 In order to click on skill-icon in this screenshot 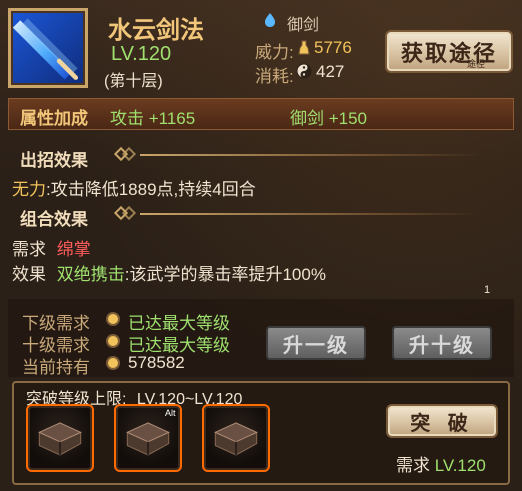, I will do `click(48, 48)`.